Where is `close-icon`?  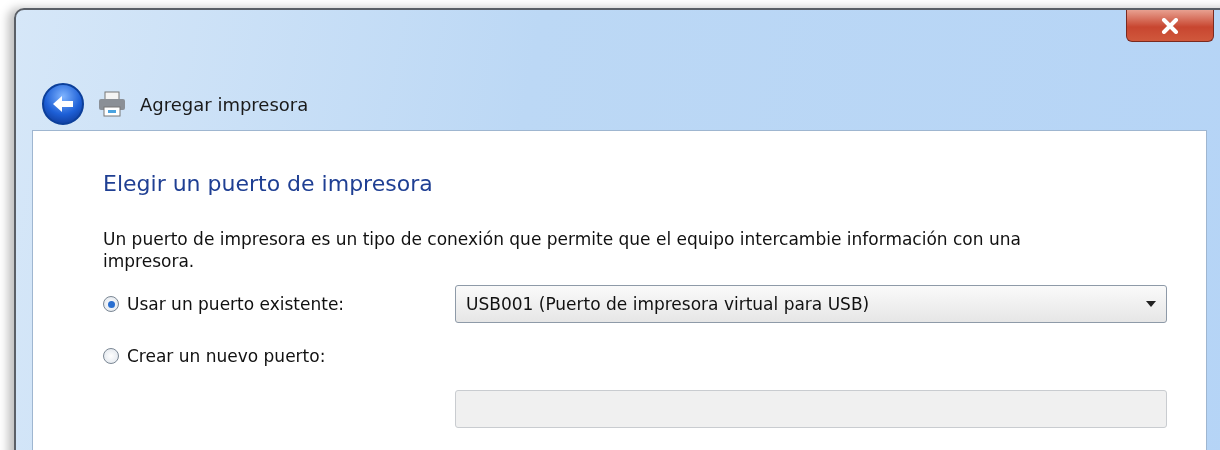 close-icon is located at coordinates (1170, 25).